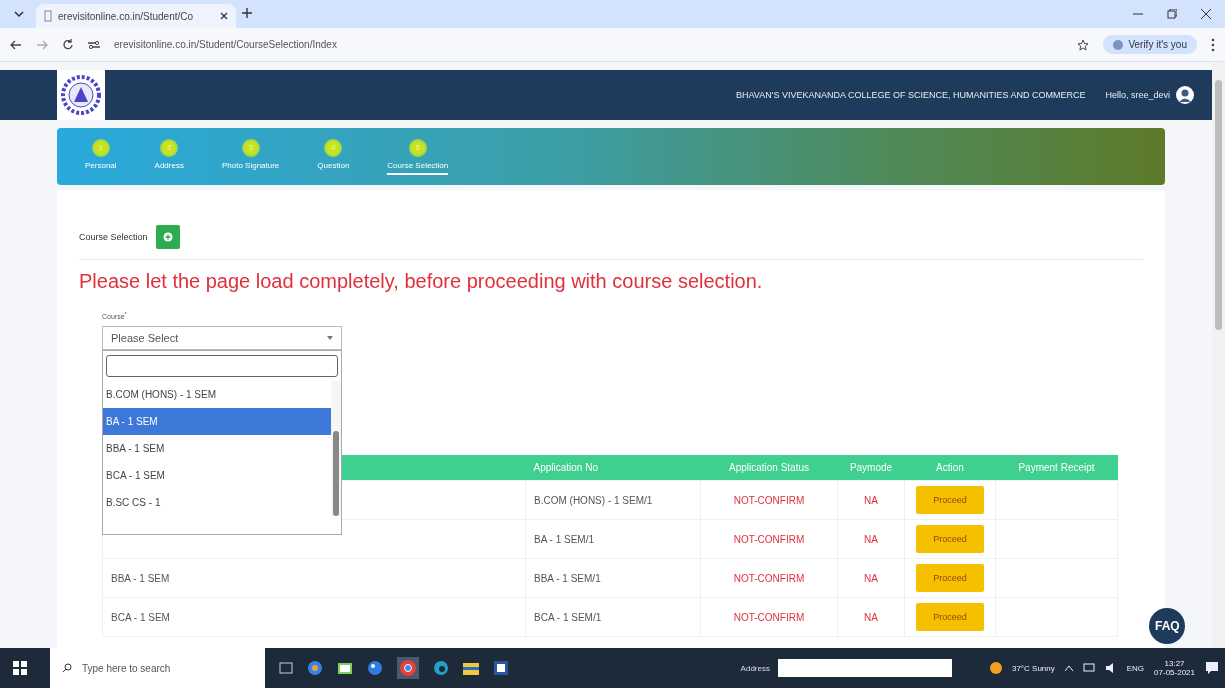 The width and height of the screenshot is (1225, 688). Describe the element at coordinates (1174, 672) in the screenshot. I see `clock-date: 07-05-2021` at that location.